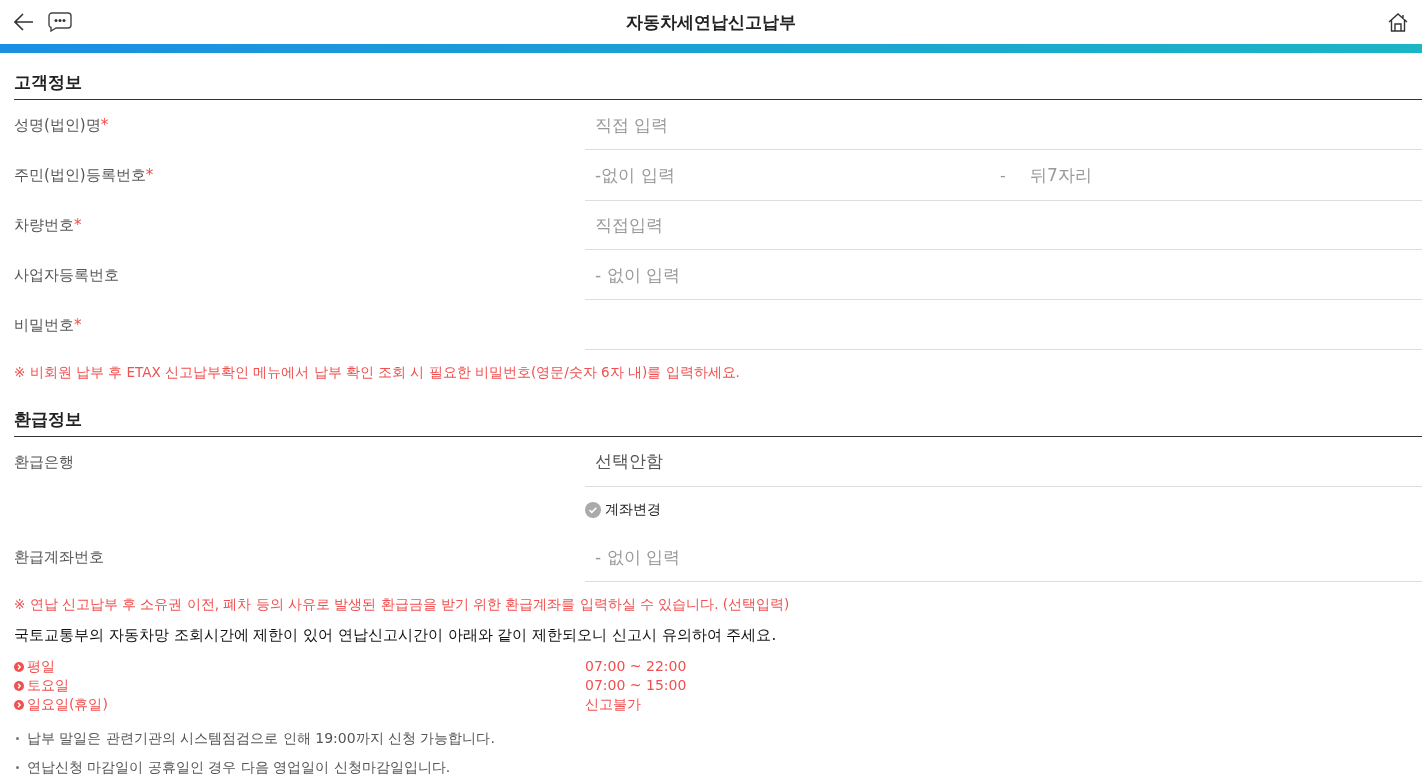  I want to click on input-field: 직접 입력, so click(1003, 125).